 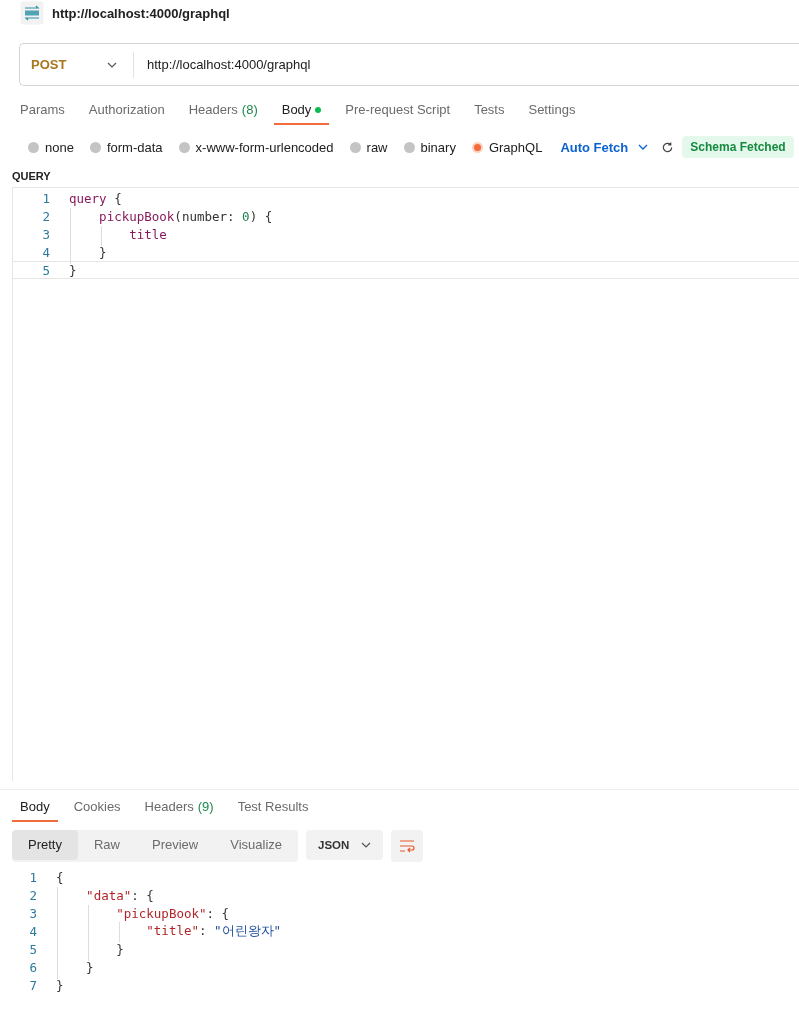 I want to click on body-type-radio: none, so click(x=51, y=147).